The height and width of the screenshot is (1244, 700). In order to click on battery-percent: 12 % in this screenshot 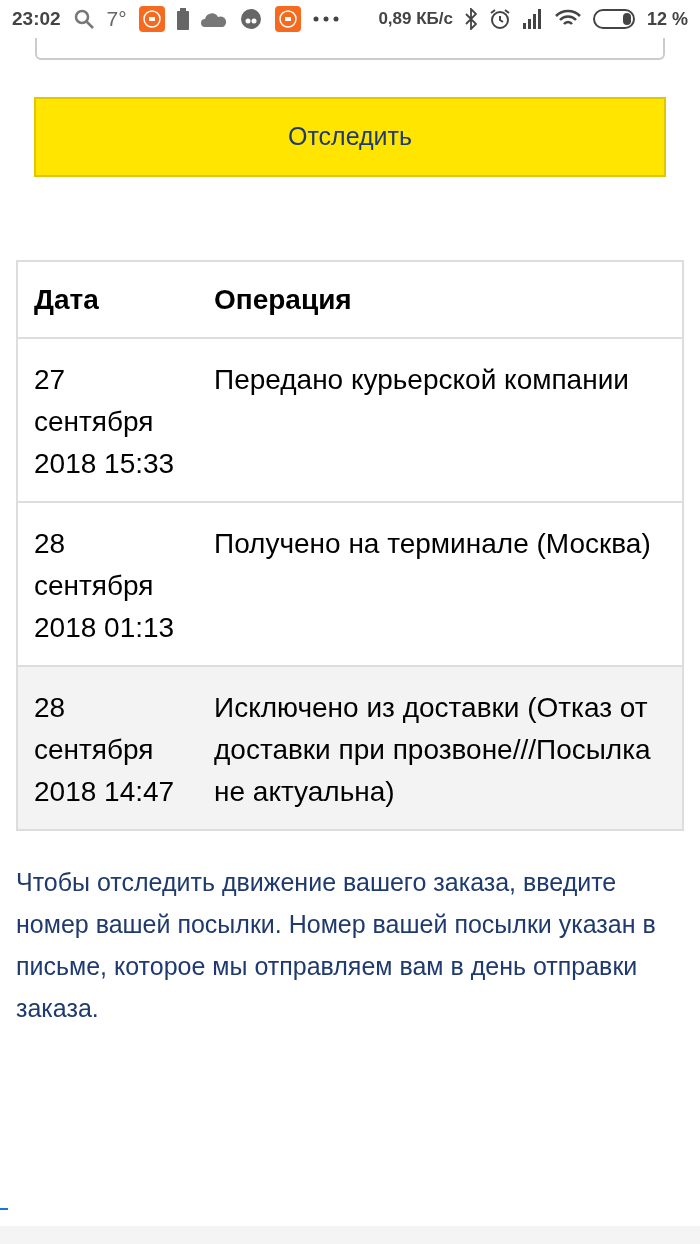, I will do `click(667, 19)`.